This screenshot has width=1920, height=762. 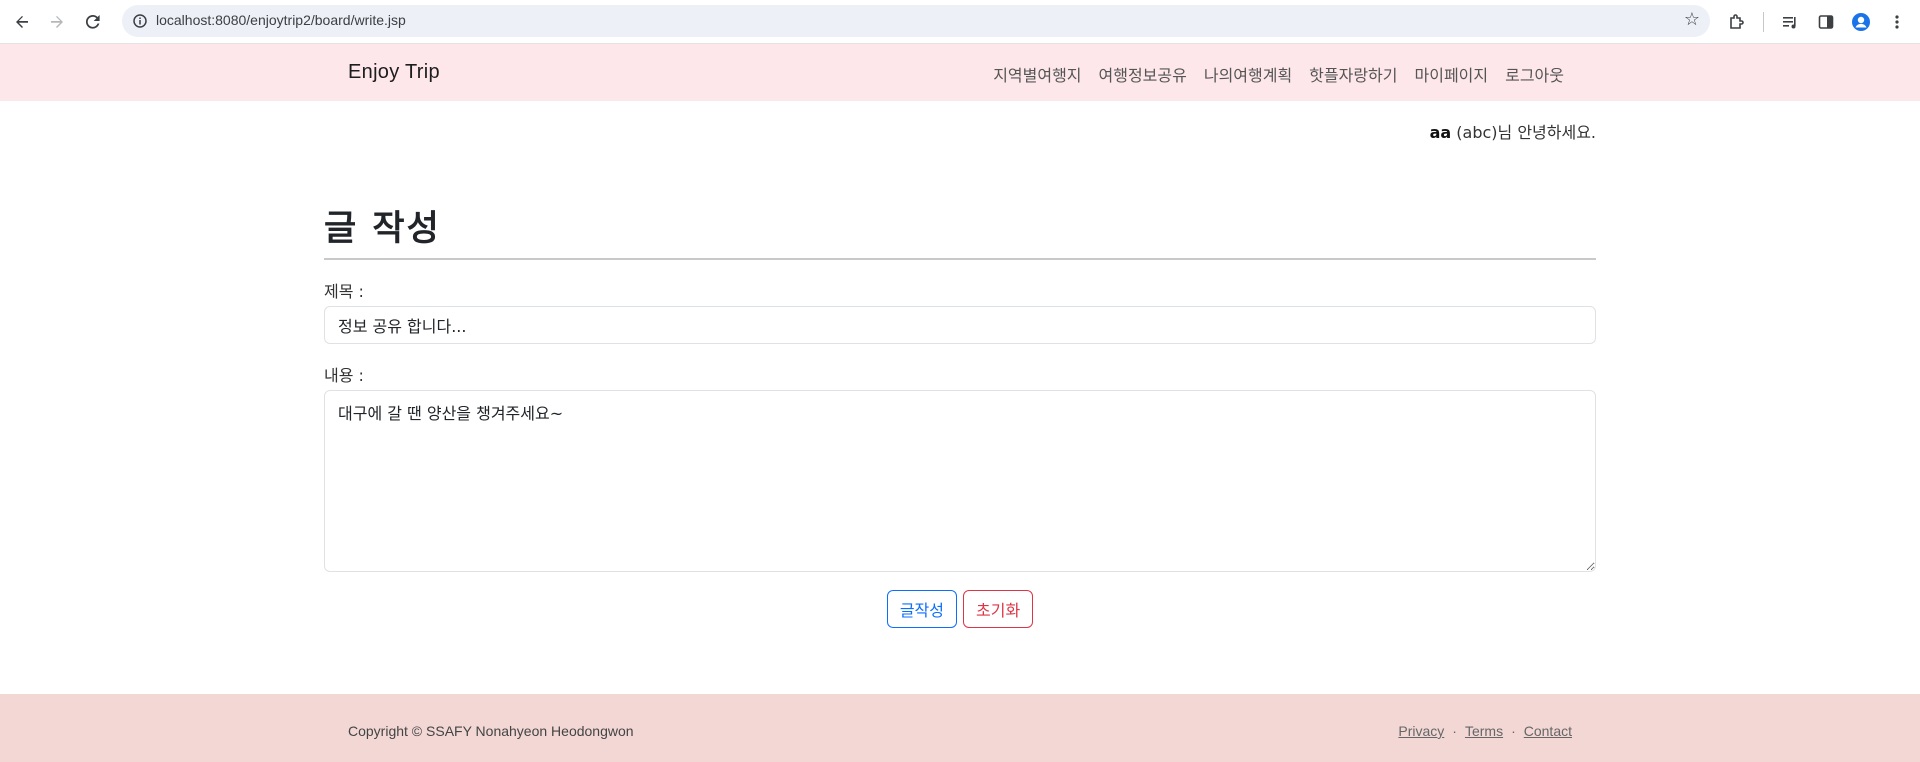 What do you see at coordinates (960, 259) in the screenshot?
I see `title-divider` at bounding box center [960, 259].